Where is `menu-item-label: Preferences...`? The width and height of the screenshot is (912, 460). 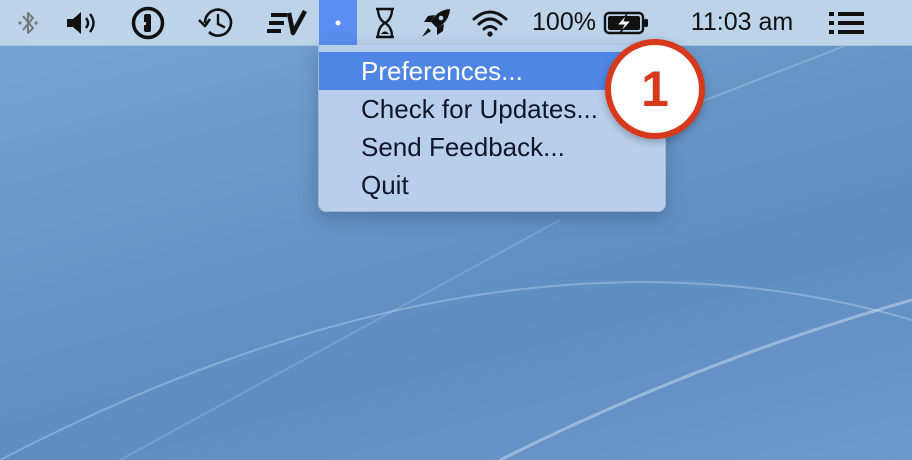 menu-item-label: Preferences... is located at coordinates (442, 70).